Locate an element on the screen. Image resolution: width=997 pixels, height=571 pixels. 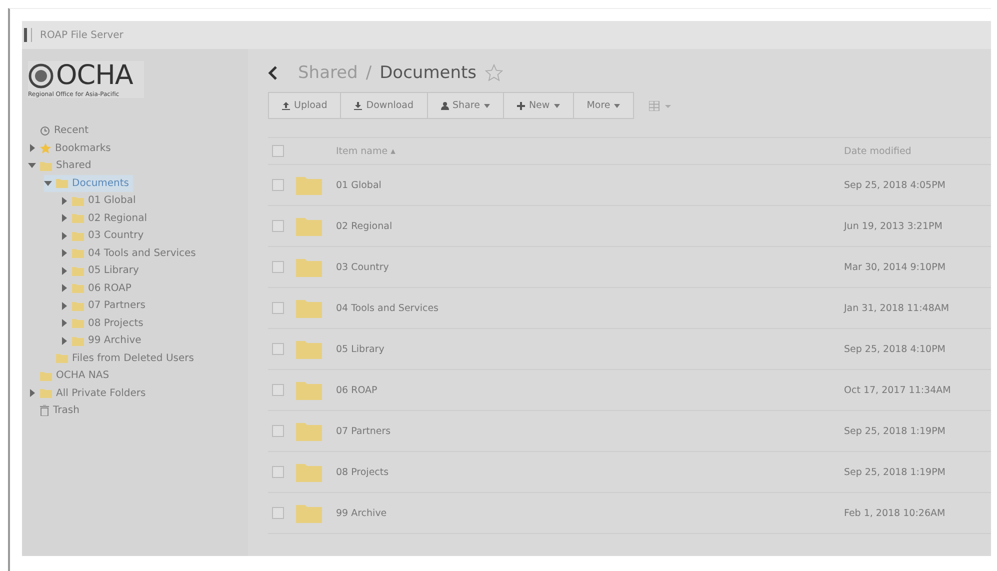
tree-item: All Private Folders is located at coordinates (89, 393).